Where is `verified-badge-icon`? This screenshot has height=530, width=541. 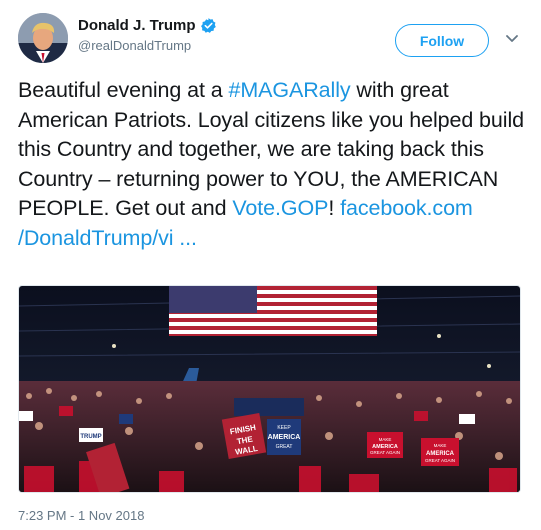
verified-badge-icon is located at coordinates (208, 25).